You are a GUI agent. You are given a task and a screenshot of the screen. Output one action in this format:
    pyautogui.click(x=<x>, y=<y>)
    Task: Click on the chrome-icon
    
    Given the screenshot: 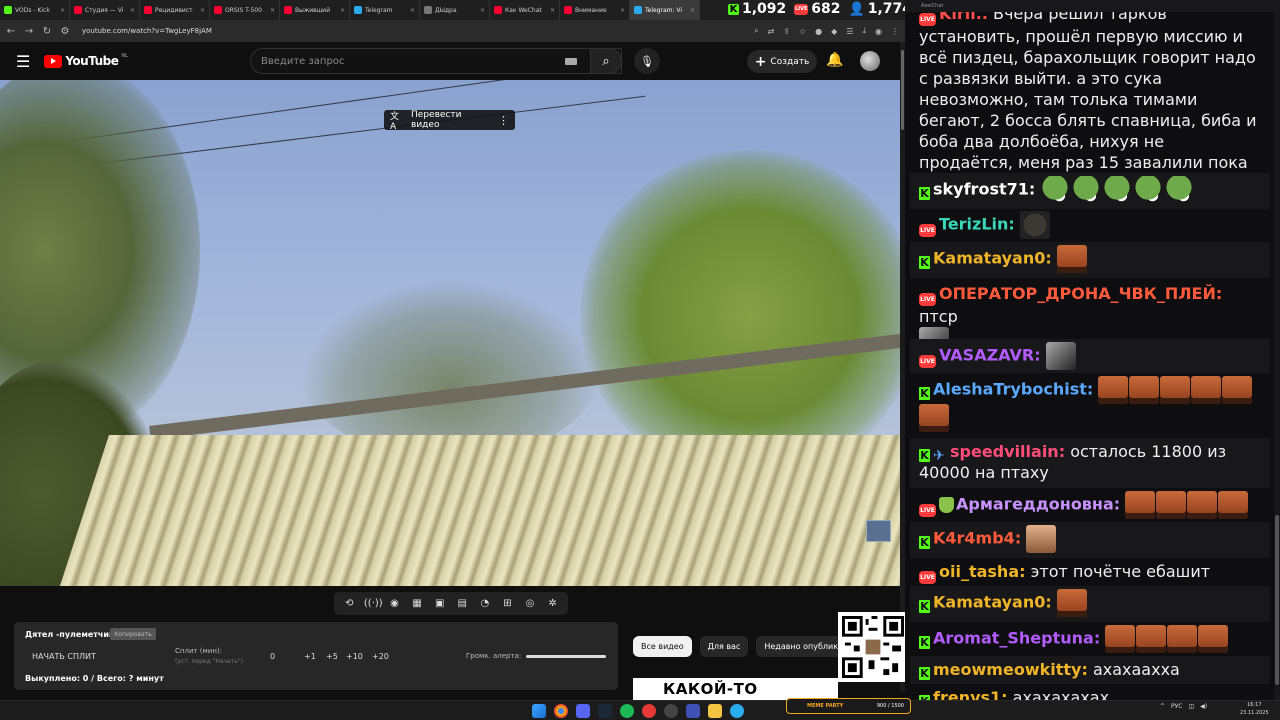 What is the action you would take?
    pyautogui.click(x=561, y=711)
    